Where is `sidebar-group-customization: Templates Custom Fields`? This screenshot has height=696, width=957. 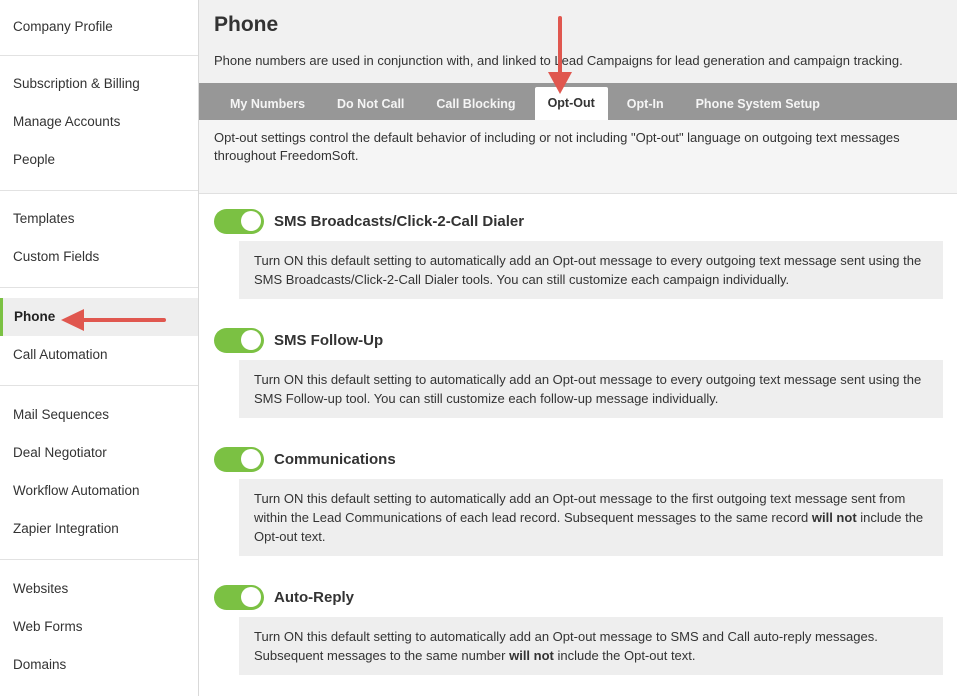 sidebar-group-customization: Templates Custom Fields is located at coordinates (99, 239).